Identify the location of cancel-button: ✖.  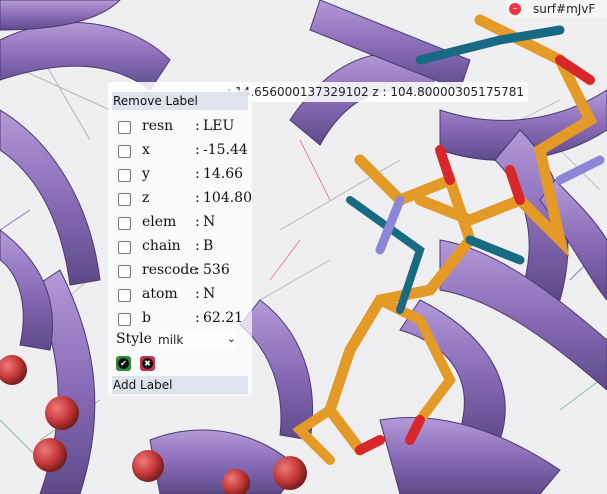
(147, 363).